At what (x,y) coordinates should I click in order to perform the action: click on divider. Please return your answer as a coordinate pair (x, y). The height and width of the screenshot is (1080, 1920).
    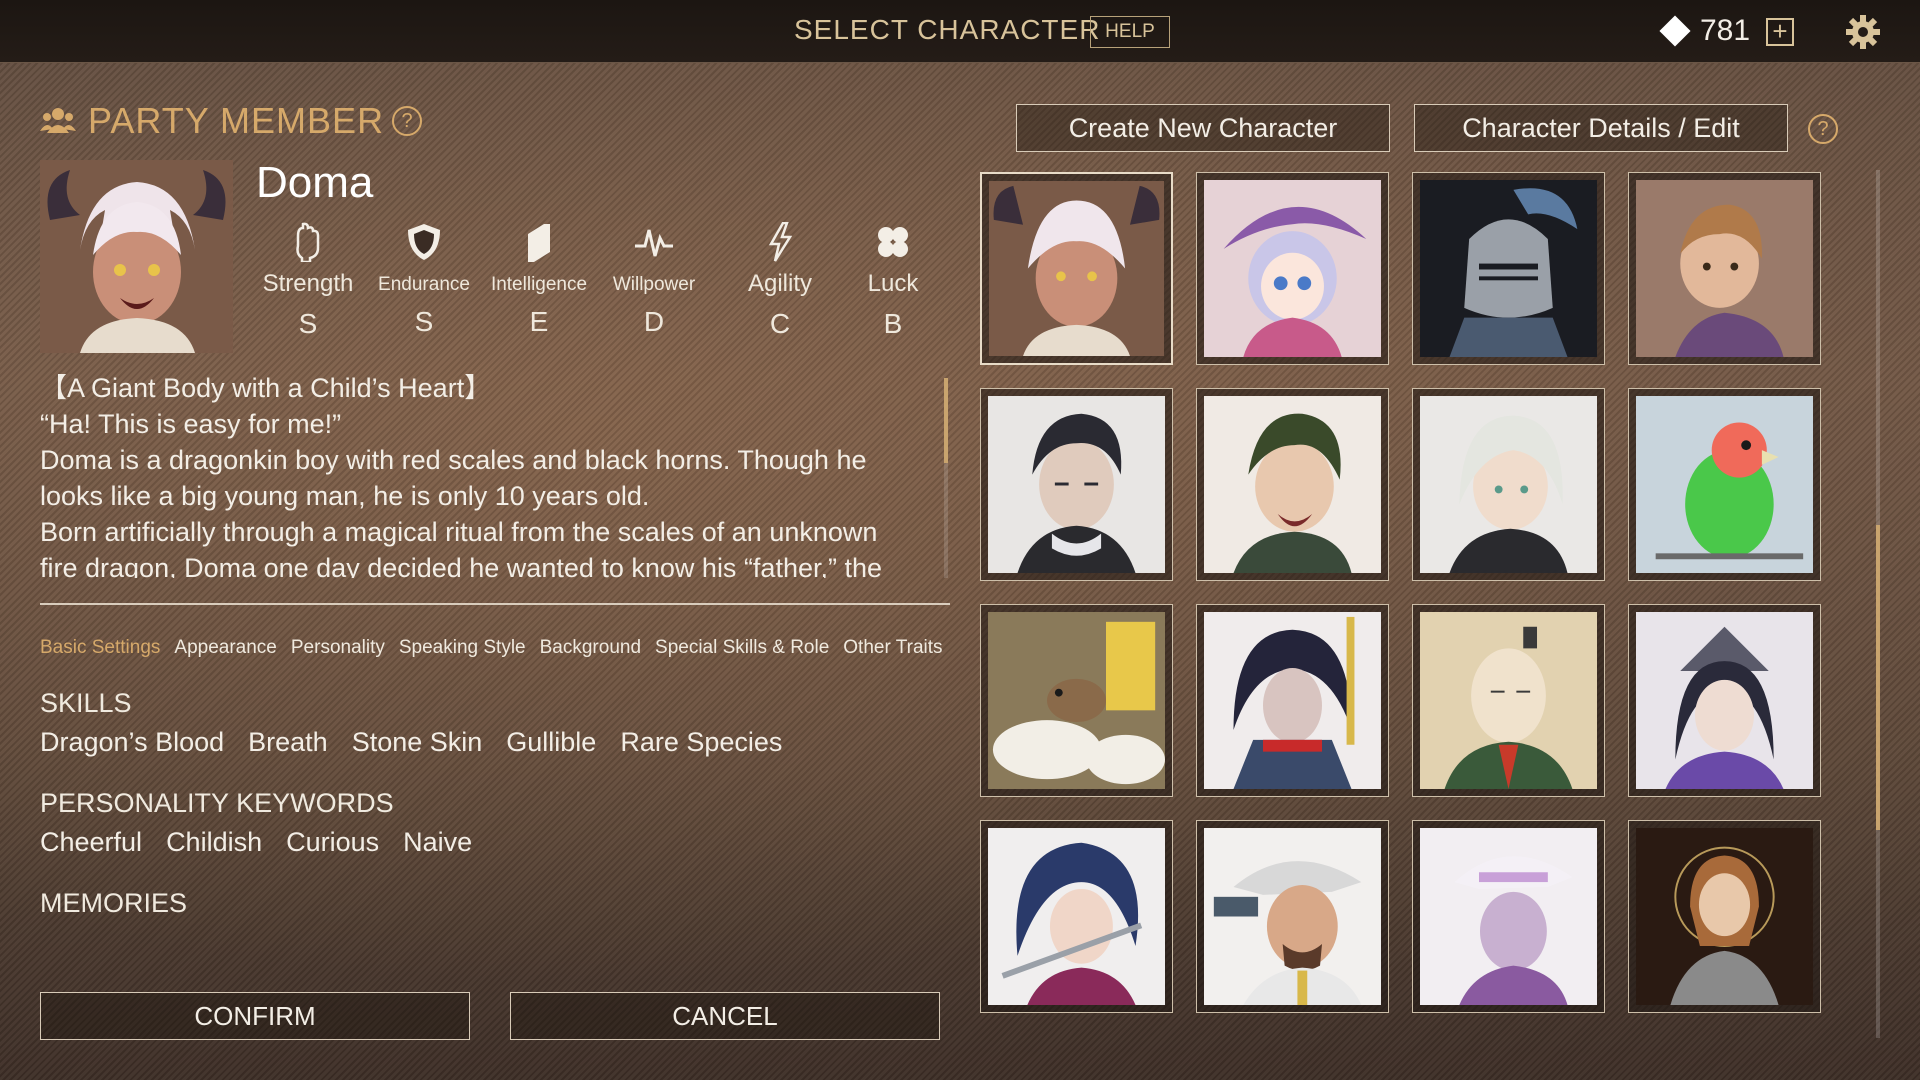
    Looking at the image, I should click on (495, 604).